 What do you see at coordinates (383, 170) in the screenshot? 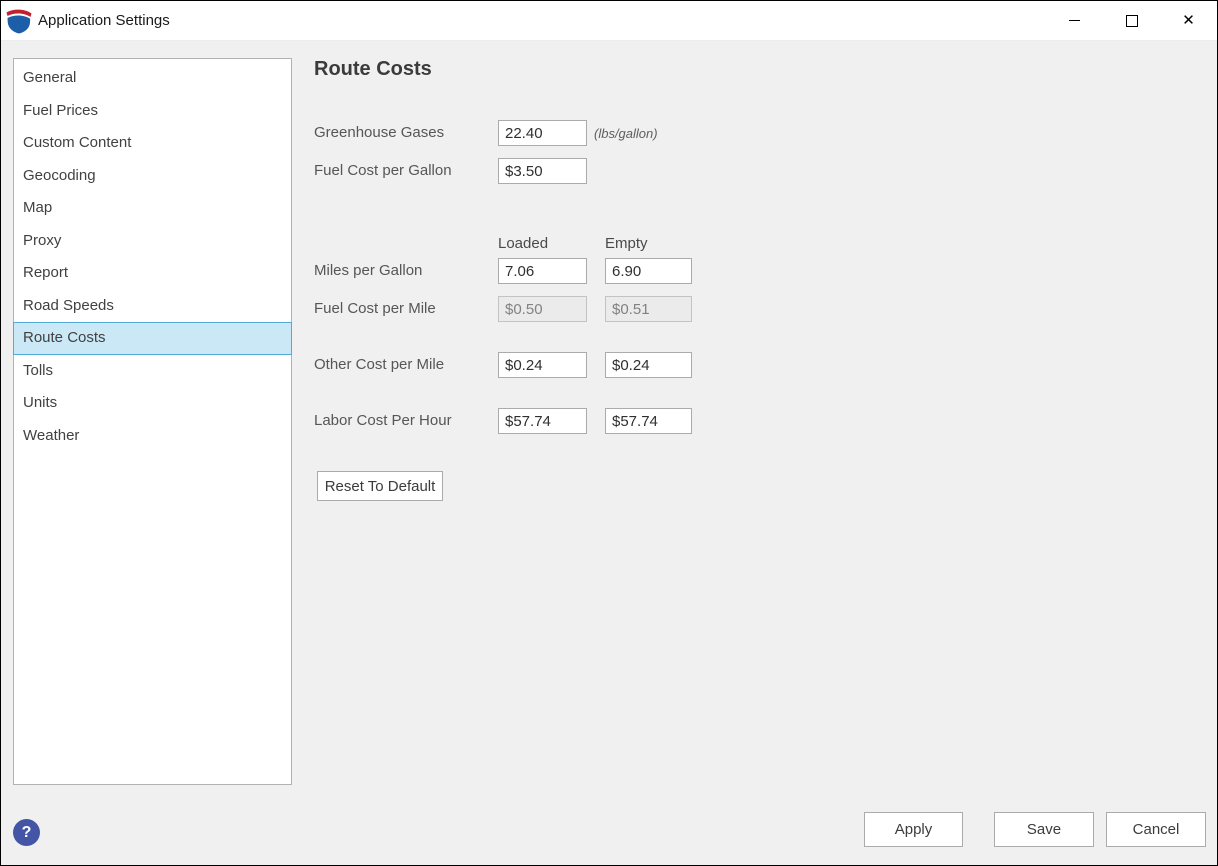
I see `field-label: Fuel Cost per Gallon` at bounding box center [383, 170].